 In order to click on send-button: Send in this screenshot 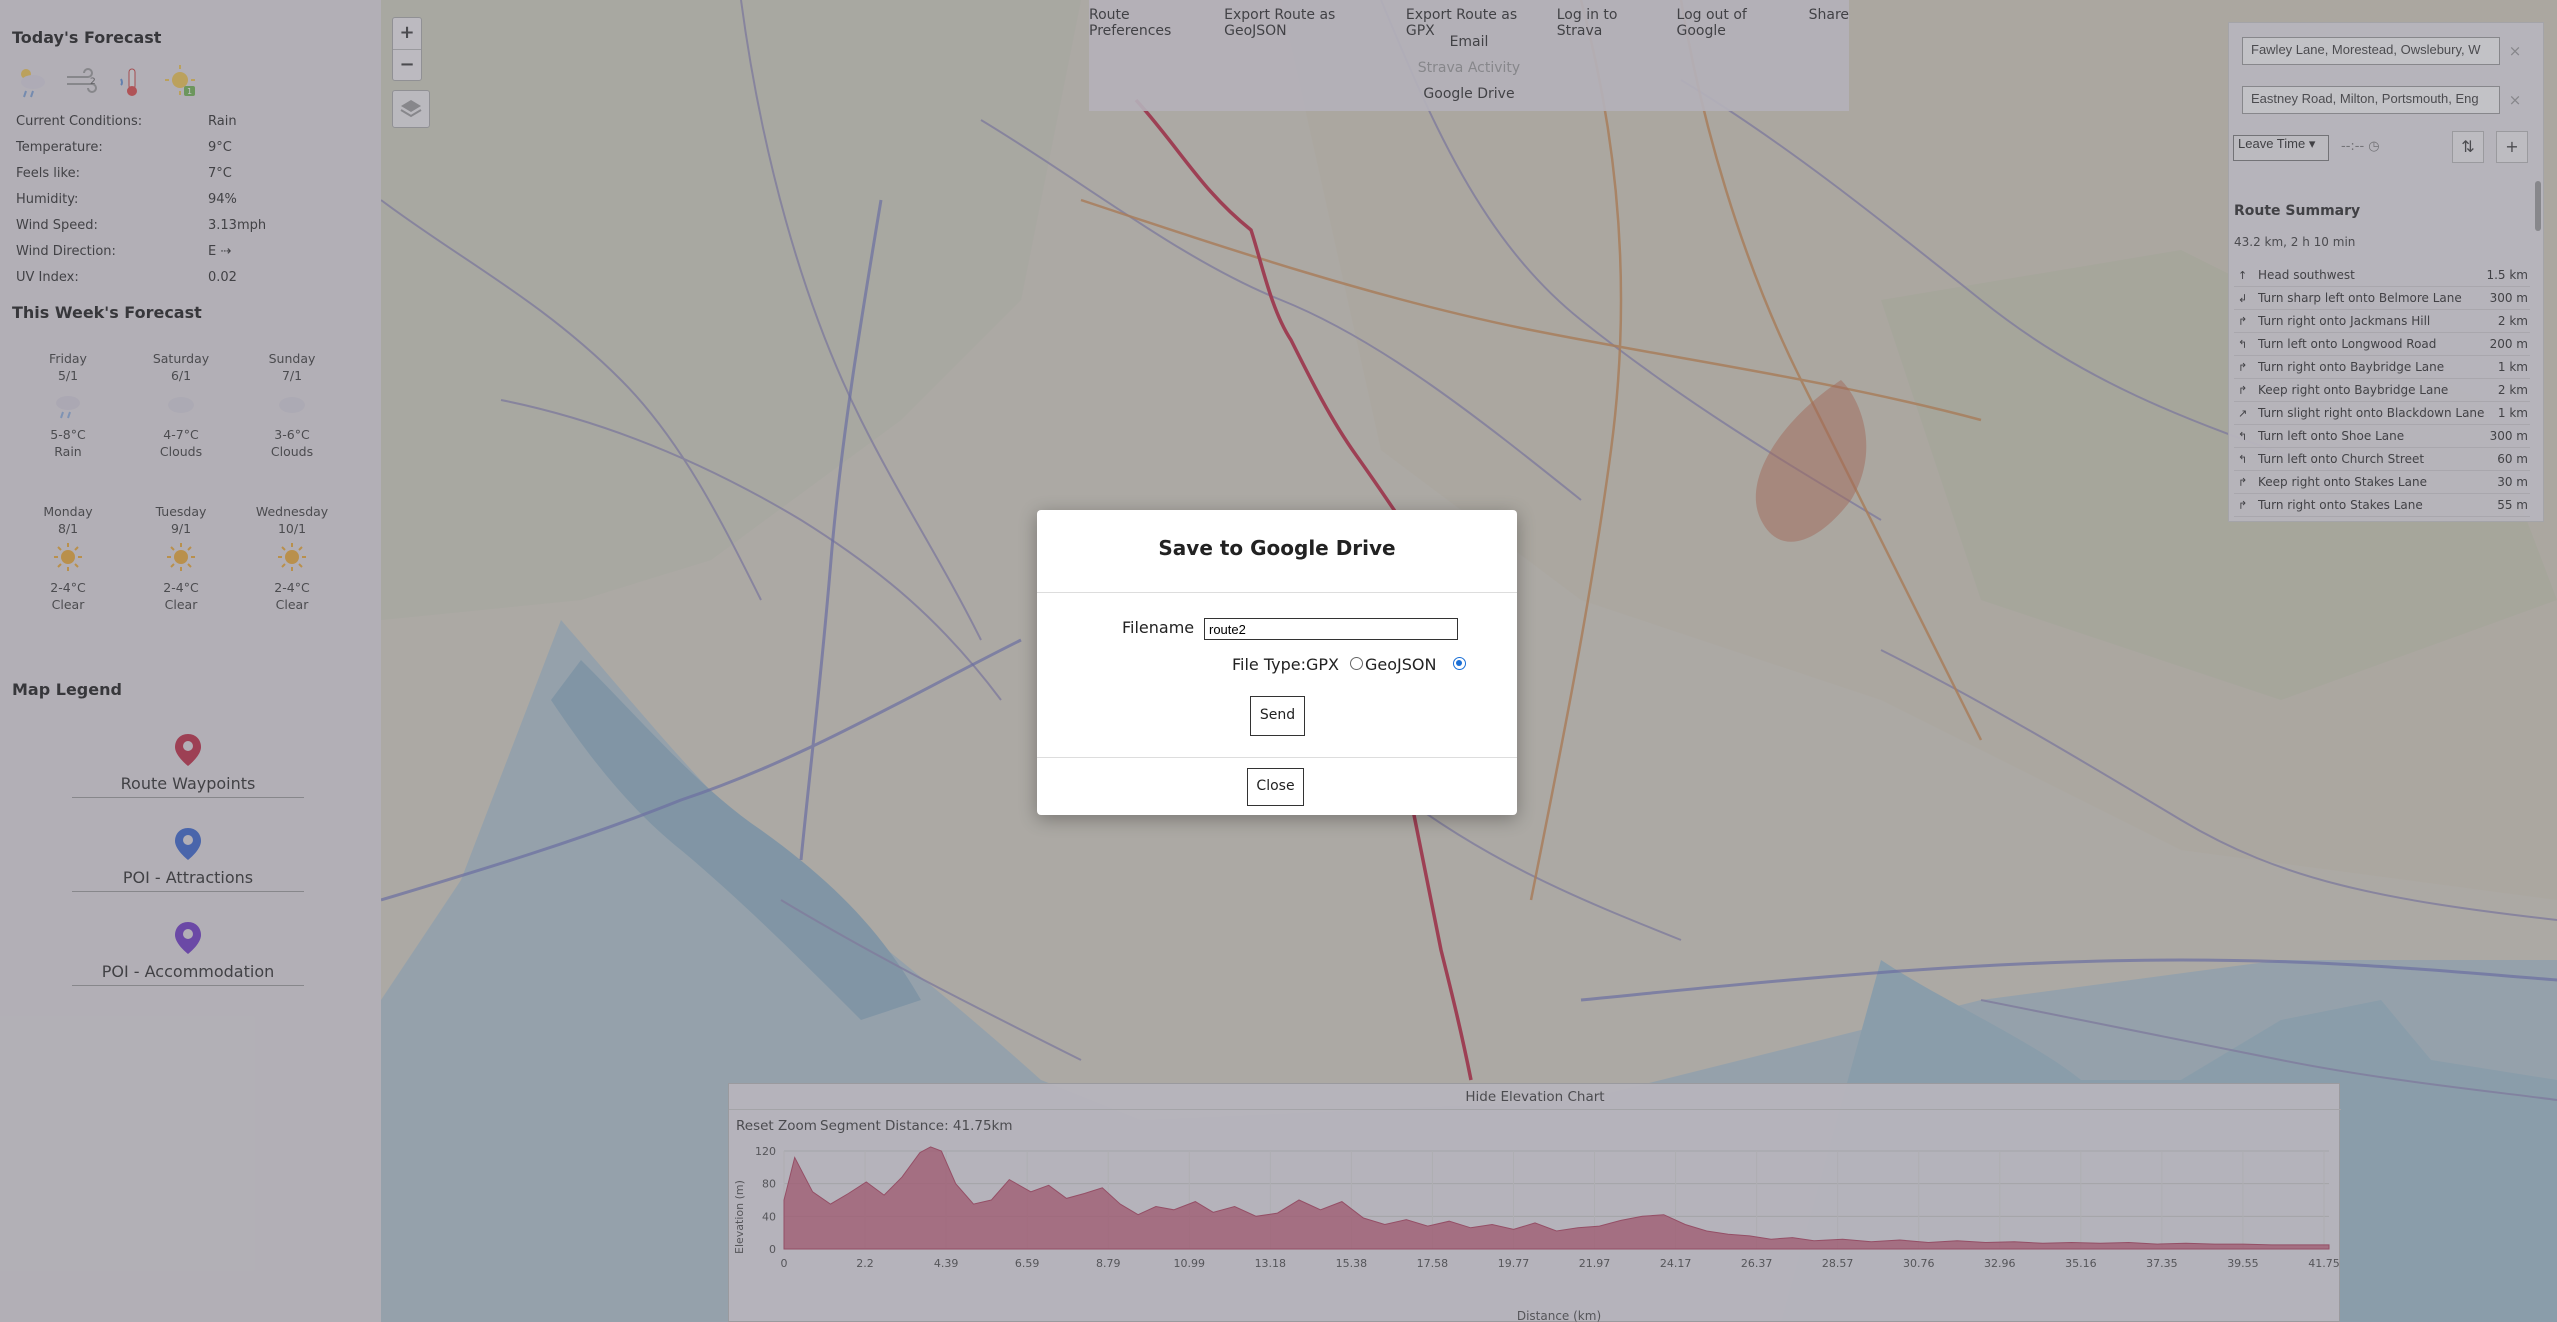, I will do `click(1277, 716)`.